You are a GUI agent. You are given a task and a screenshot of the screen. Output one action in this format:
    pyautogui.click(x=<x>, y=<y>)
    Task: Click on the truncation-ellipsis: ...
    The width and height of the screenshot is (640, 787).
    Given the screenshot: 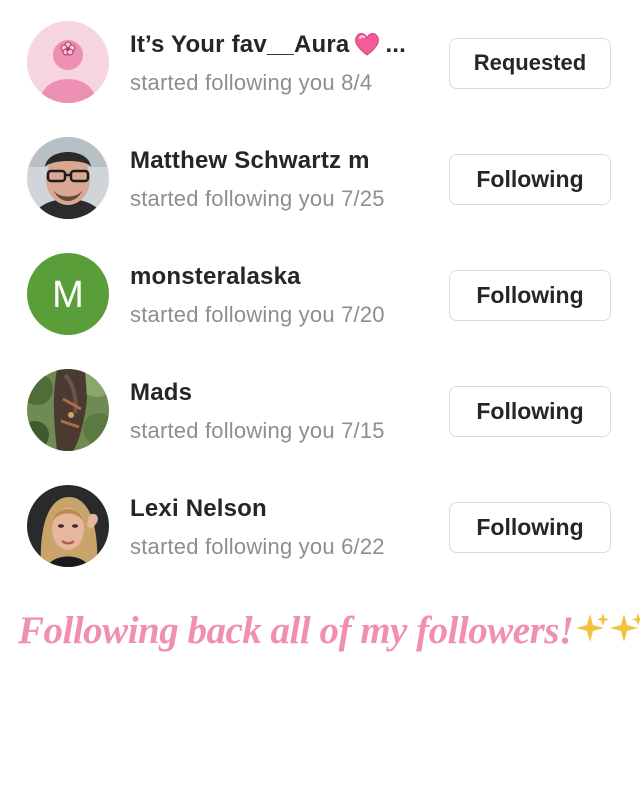 What is the action you would take?
    pyautogui.click(x=396, y=44)
    